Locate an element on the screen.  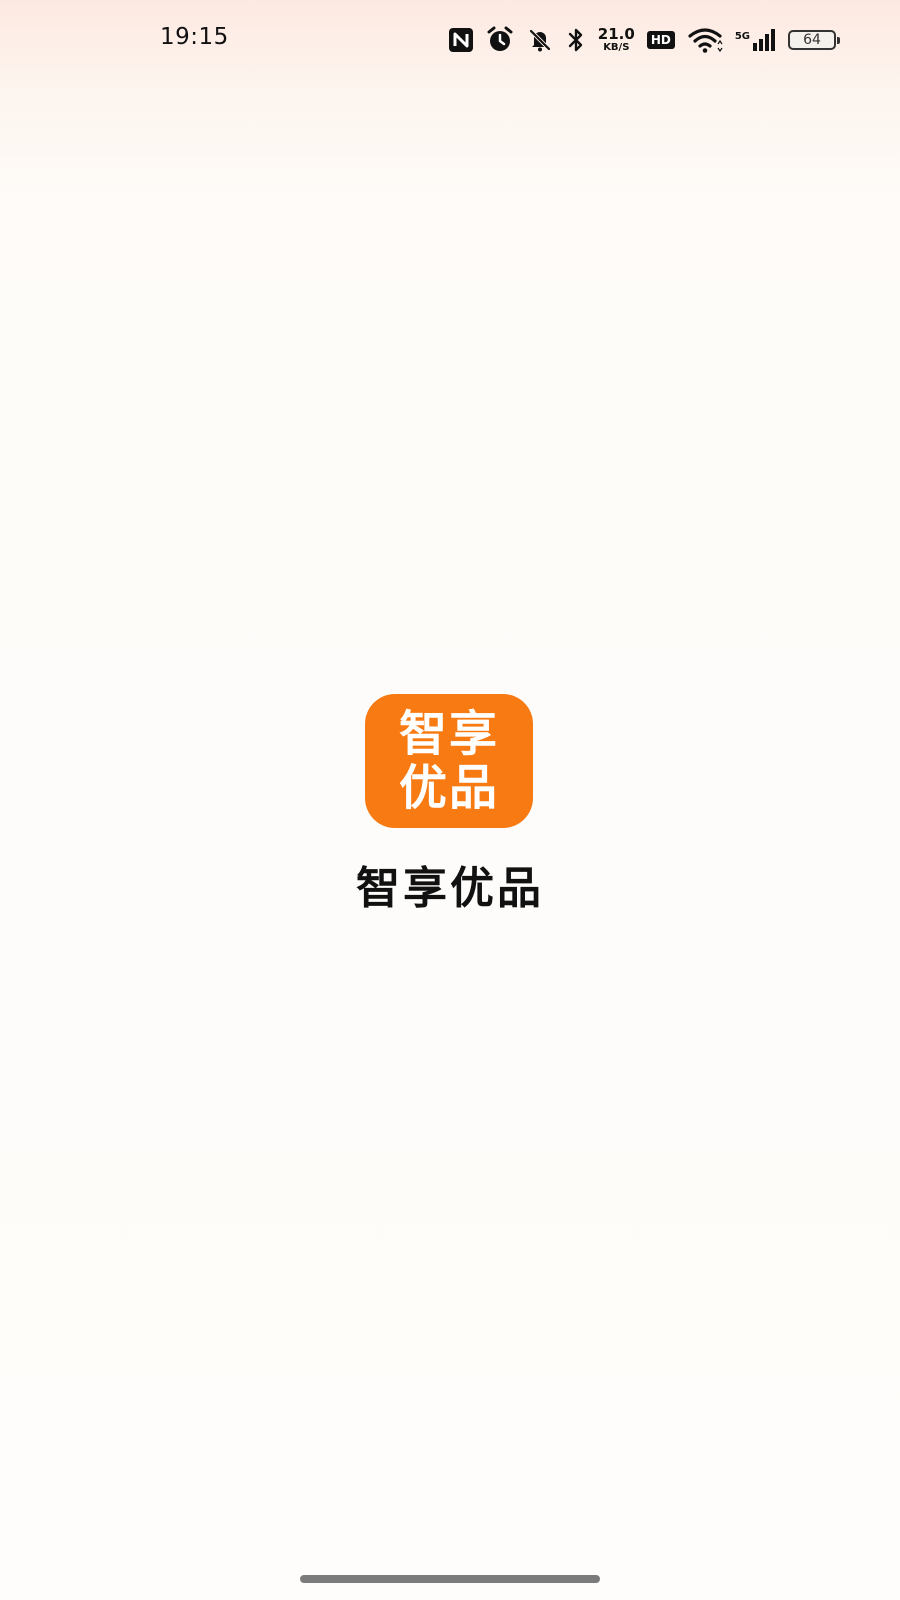
status-icons: 21.0 KB/S HD 5G 64 is located at coordinates (644, 40).